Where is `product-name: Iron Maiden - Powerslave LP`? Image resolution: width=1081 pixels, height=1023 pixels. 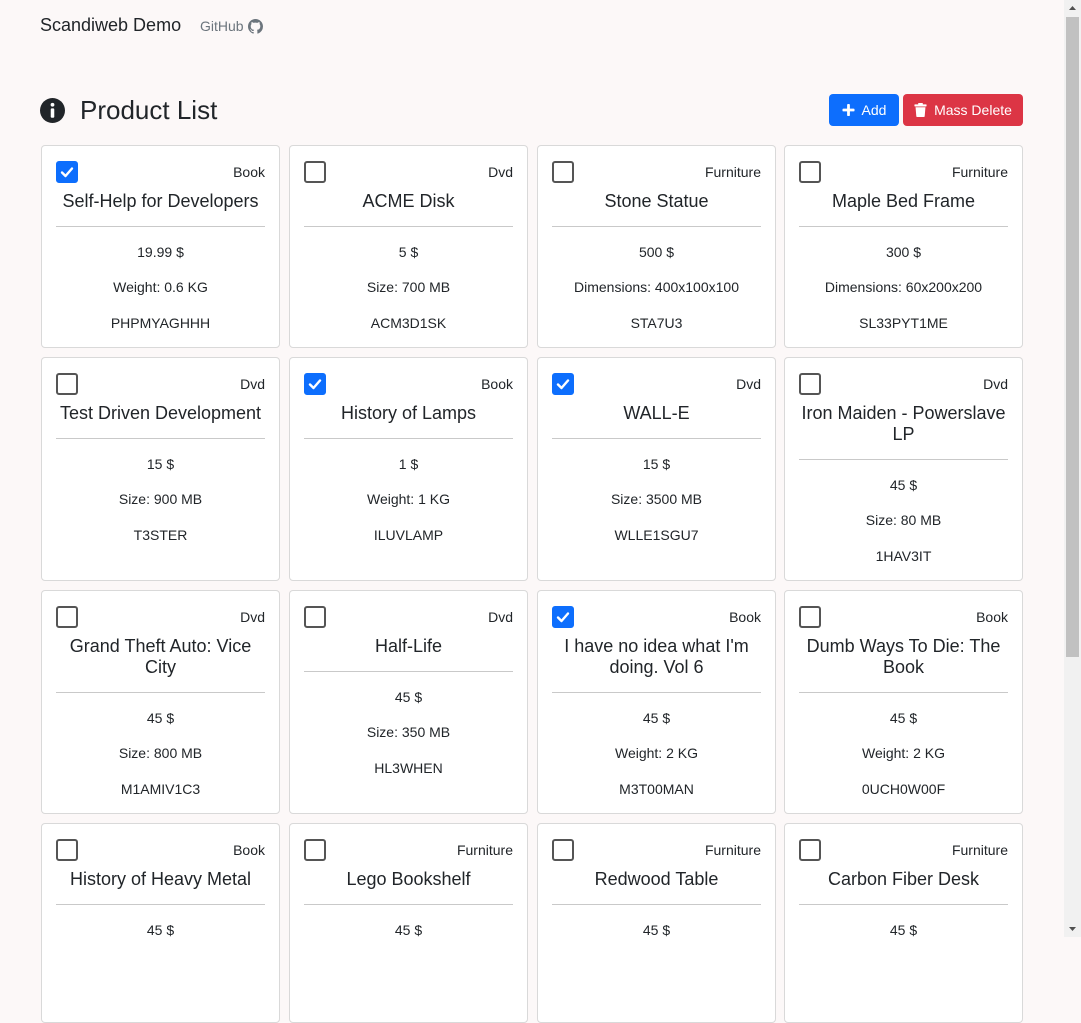 product-name: Iron Maiden - Powerslave LP is located at coordinates (903, 423).